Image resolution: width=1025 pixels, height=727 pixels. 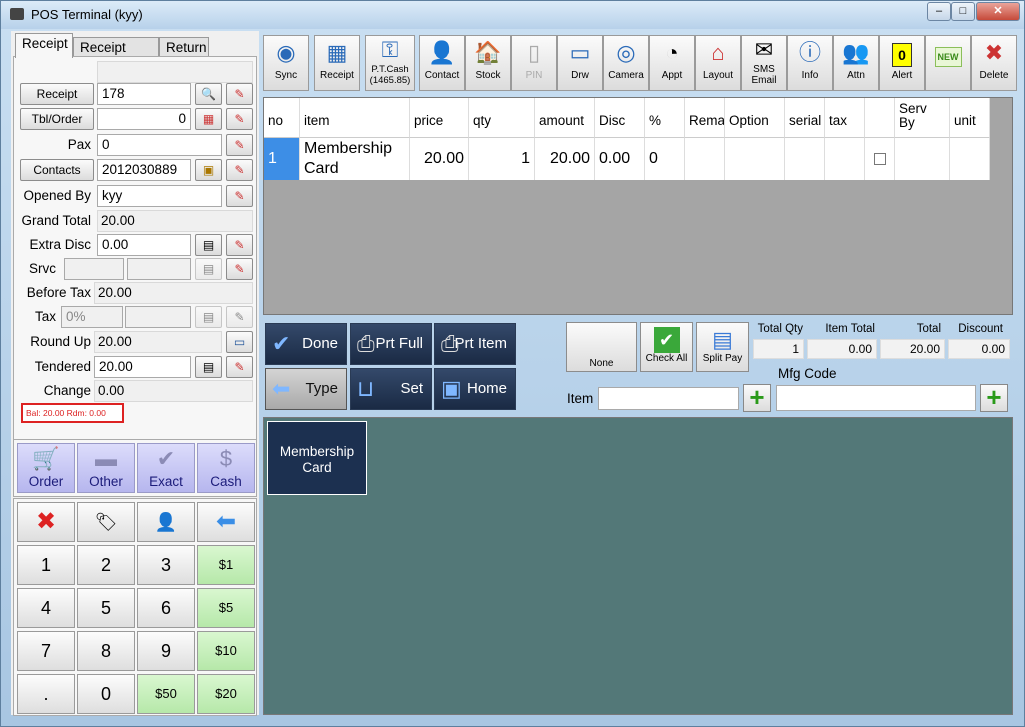 I want to click on key-4: 4, so click(x=46, y=608).